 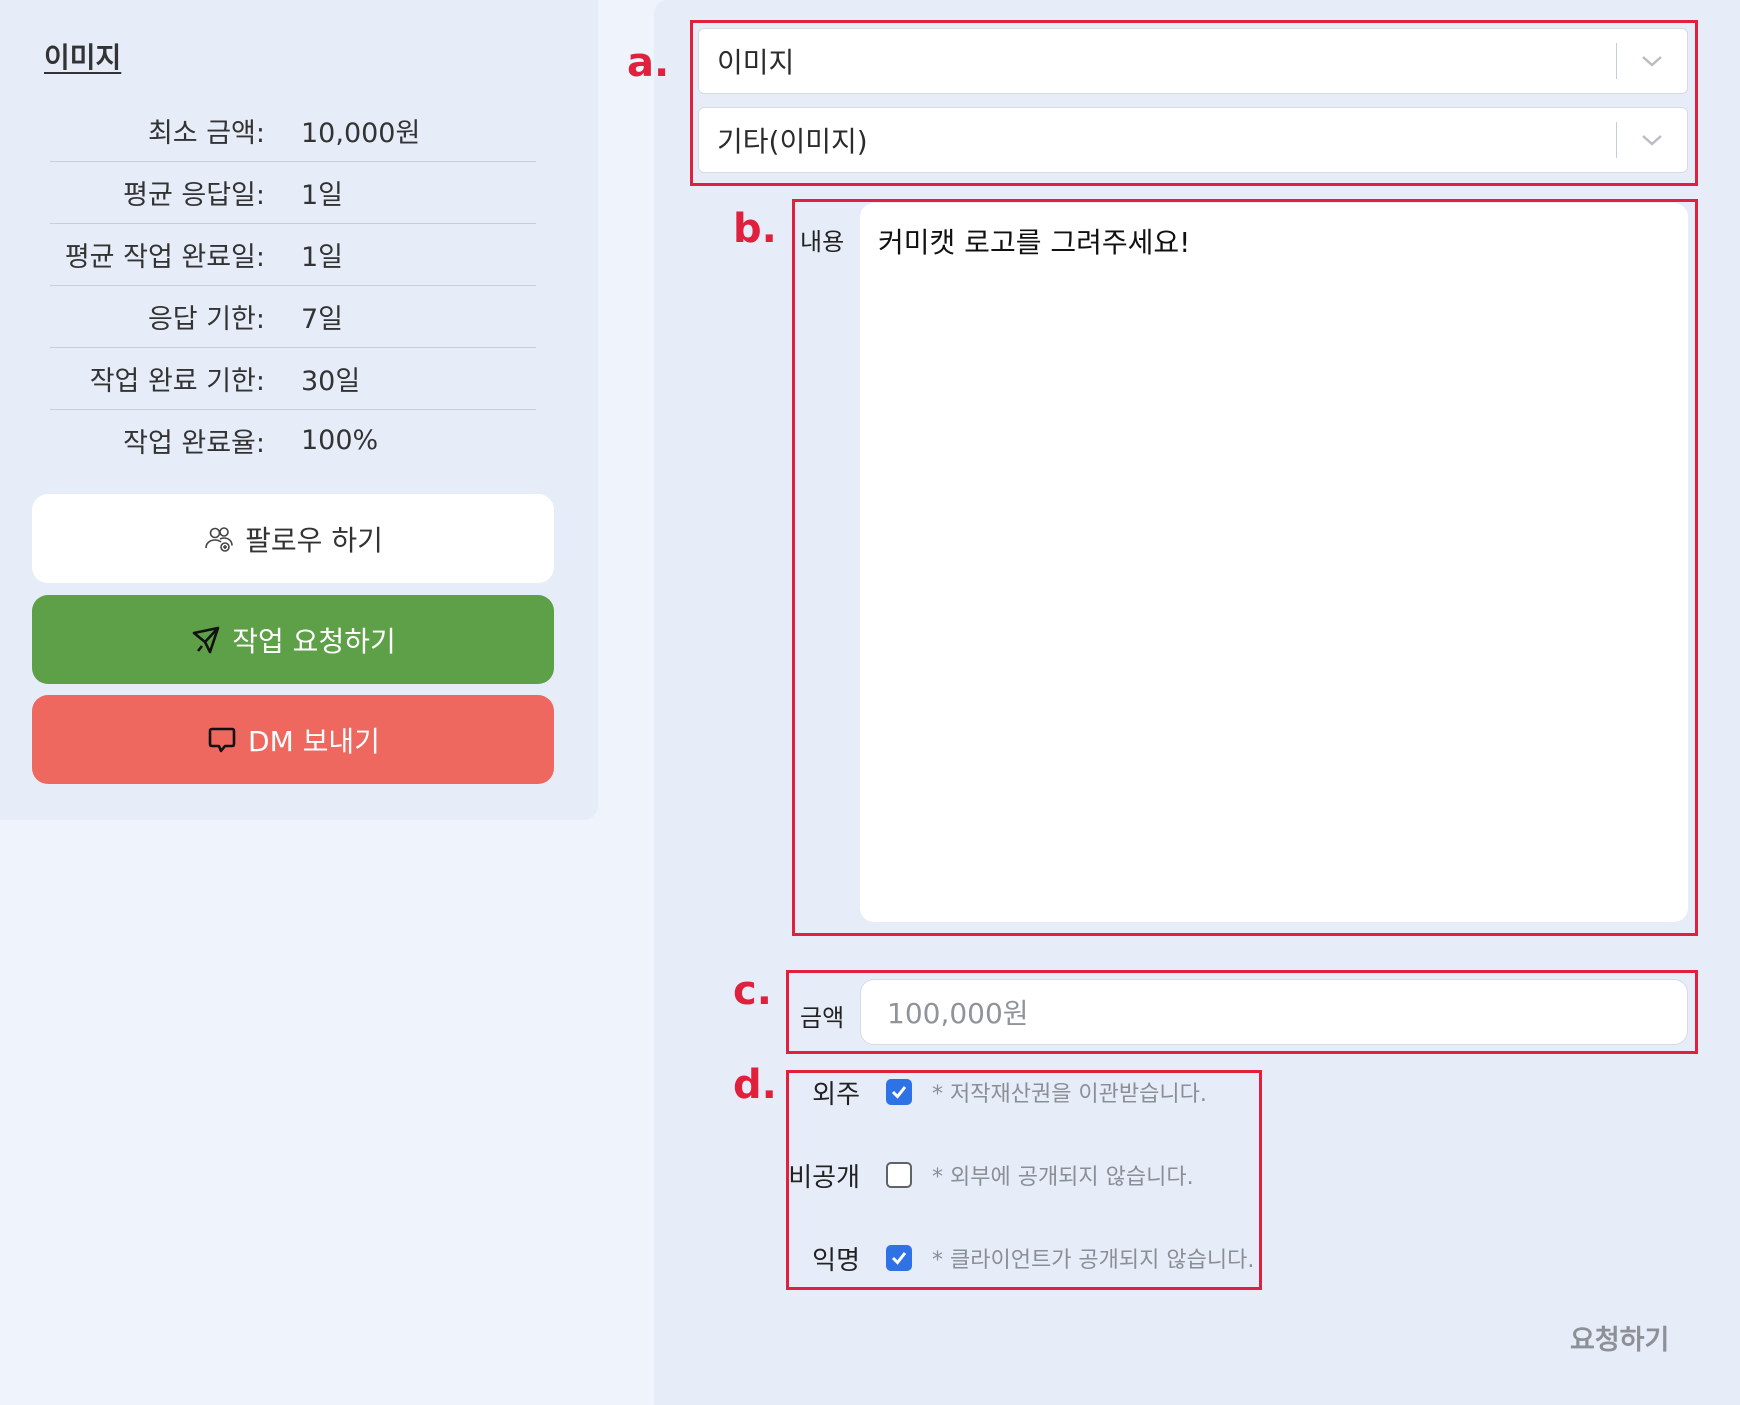 What do you see at coordinates (314, 540) in the screenshot?
I see `follow-button-label: 팔로우 하기` at bounding box center [314, 540].